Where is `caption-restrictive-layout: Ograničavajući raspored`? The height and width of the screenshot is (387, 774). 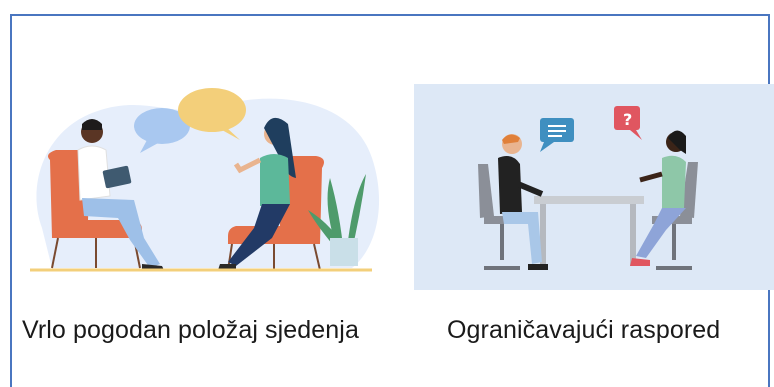 caption-restrictive-layout: Ograničavajući raspored is located at coordinates (584, 330).